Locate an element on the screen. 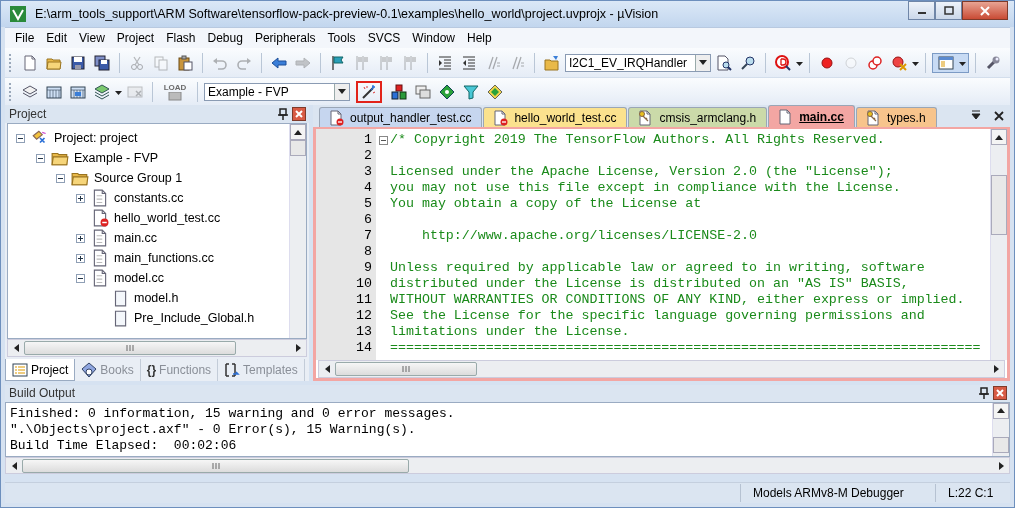 The width and height of the screenshot is (1015, 508). tree-item: model.cc is located at coordinates (139, 278).